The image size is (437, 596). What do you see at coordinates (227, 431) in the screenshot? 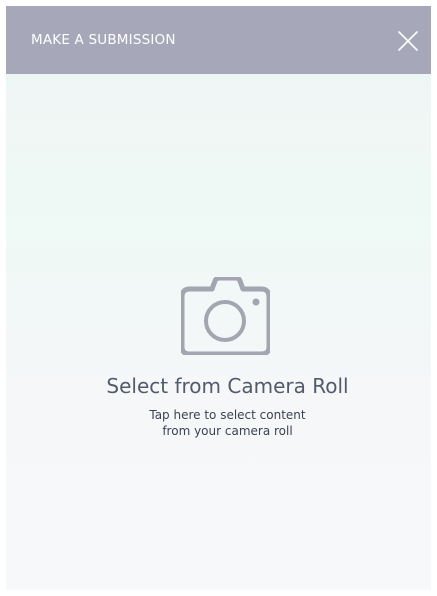
I see `description-line-2: from your camera roll` at bounding box center [227, 431].